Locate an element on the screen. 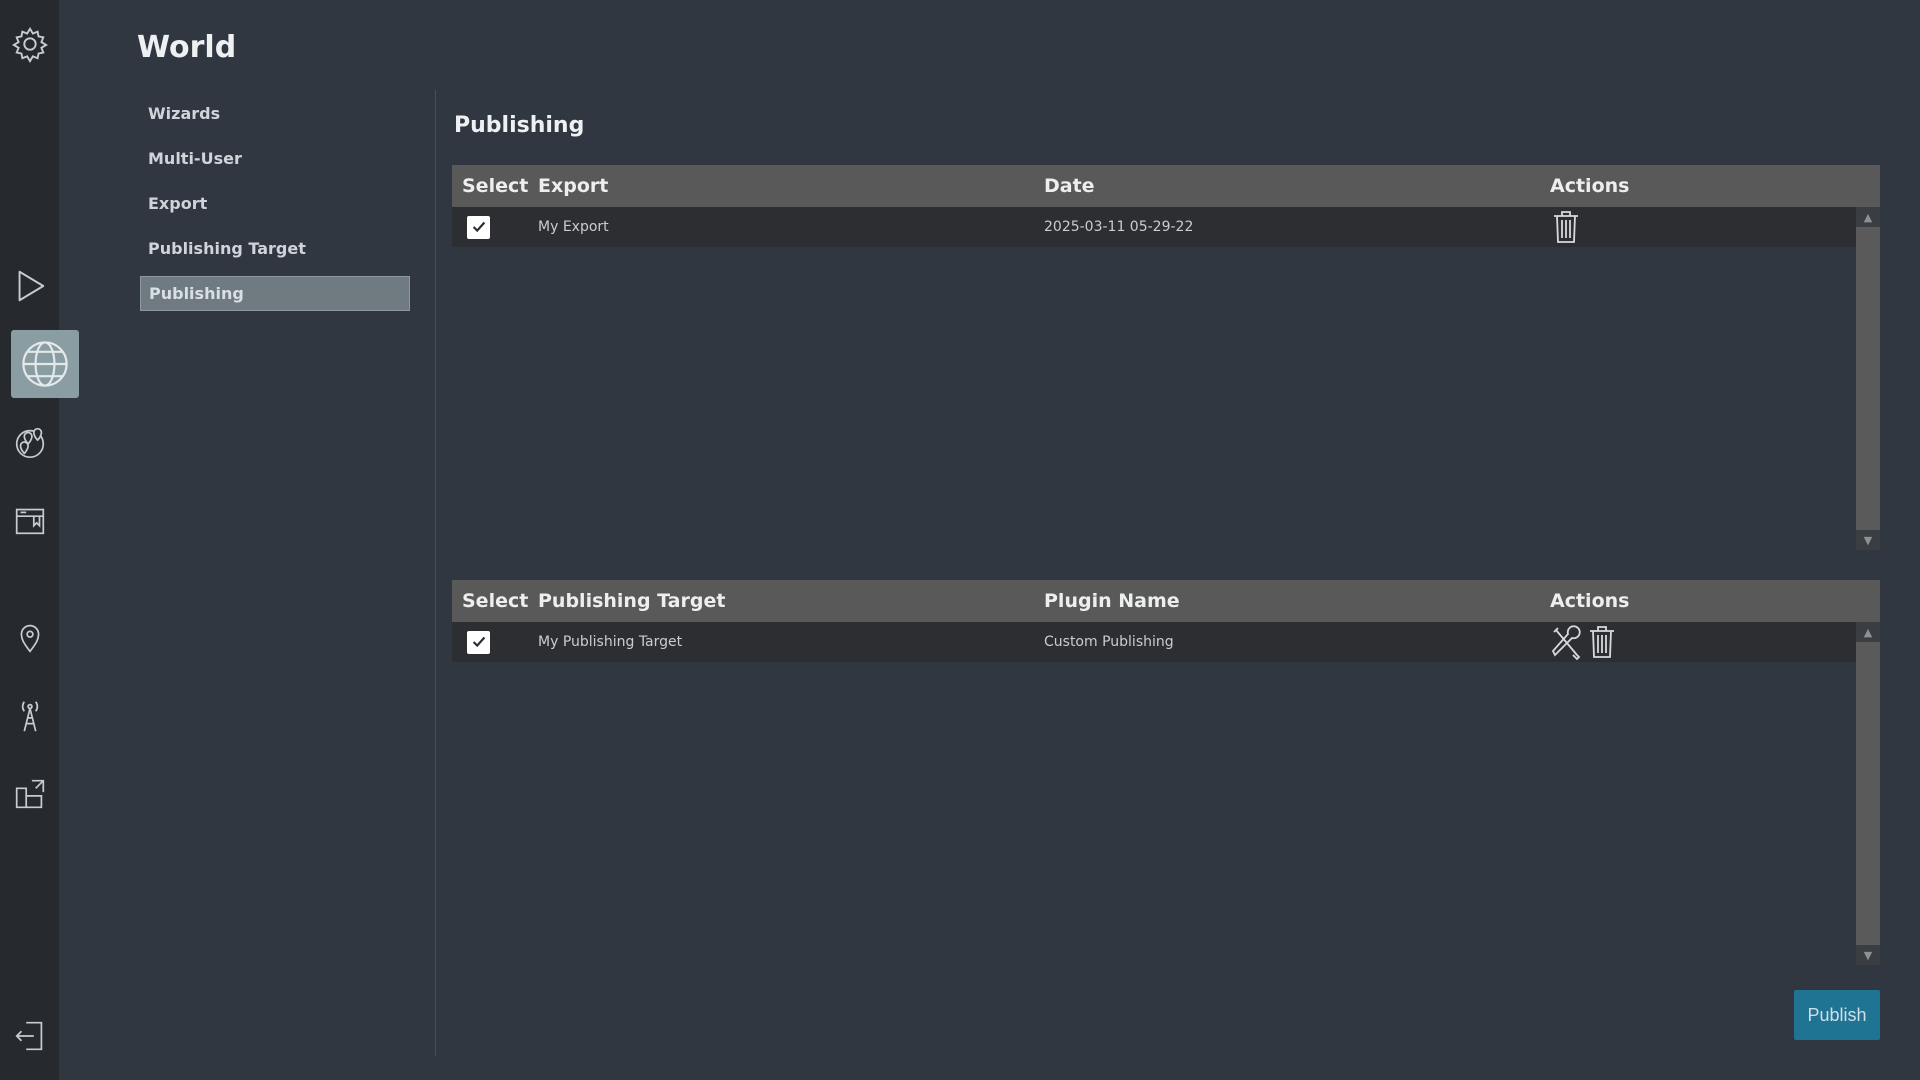 Image resolution: width=1920 pixels, height=1080 pixels. export-name: My Export is located at coordinates (573, 227).